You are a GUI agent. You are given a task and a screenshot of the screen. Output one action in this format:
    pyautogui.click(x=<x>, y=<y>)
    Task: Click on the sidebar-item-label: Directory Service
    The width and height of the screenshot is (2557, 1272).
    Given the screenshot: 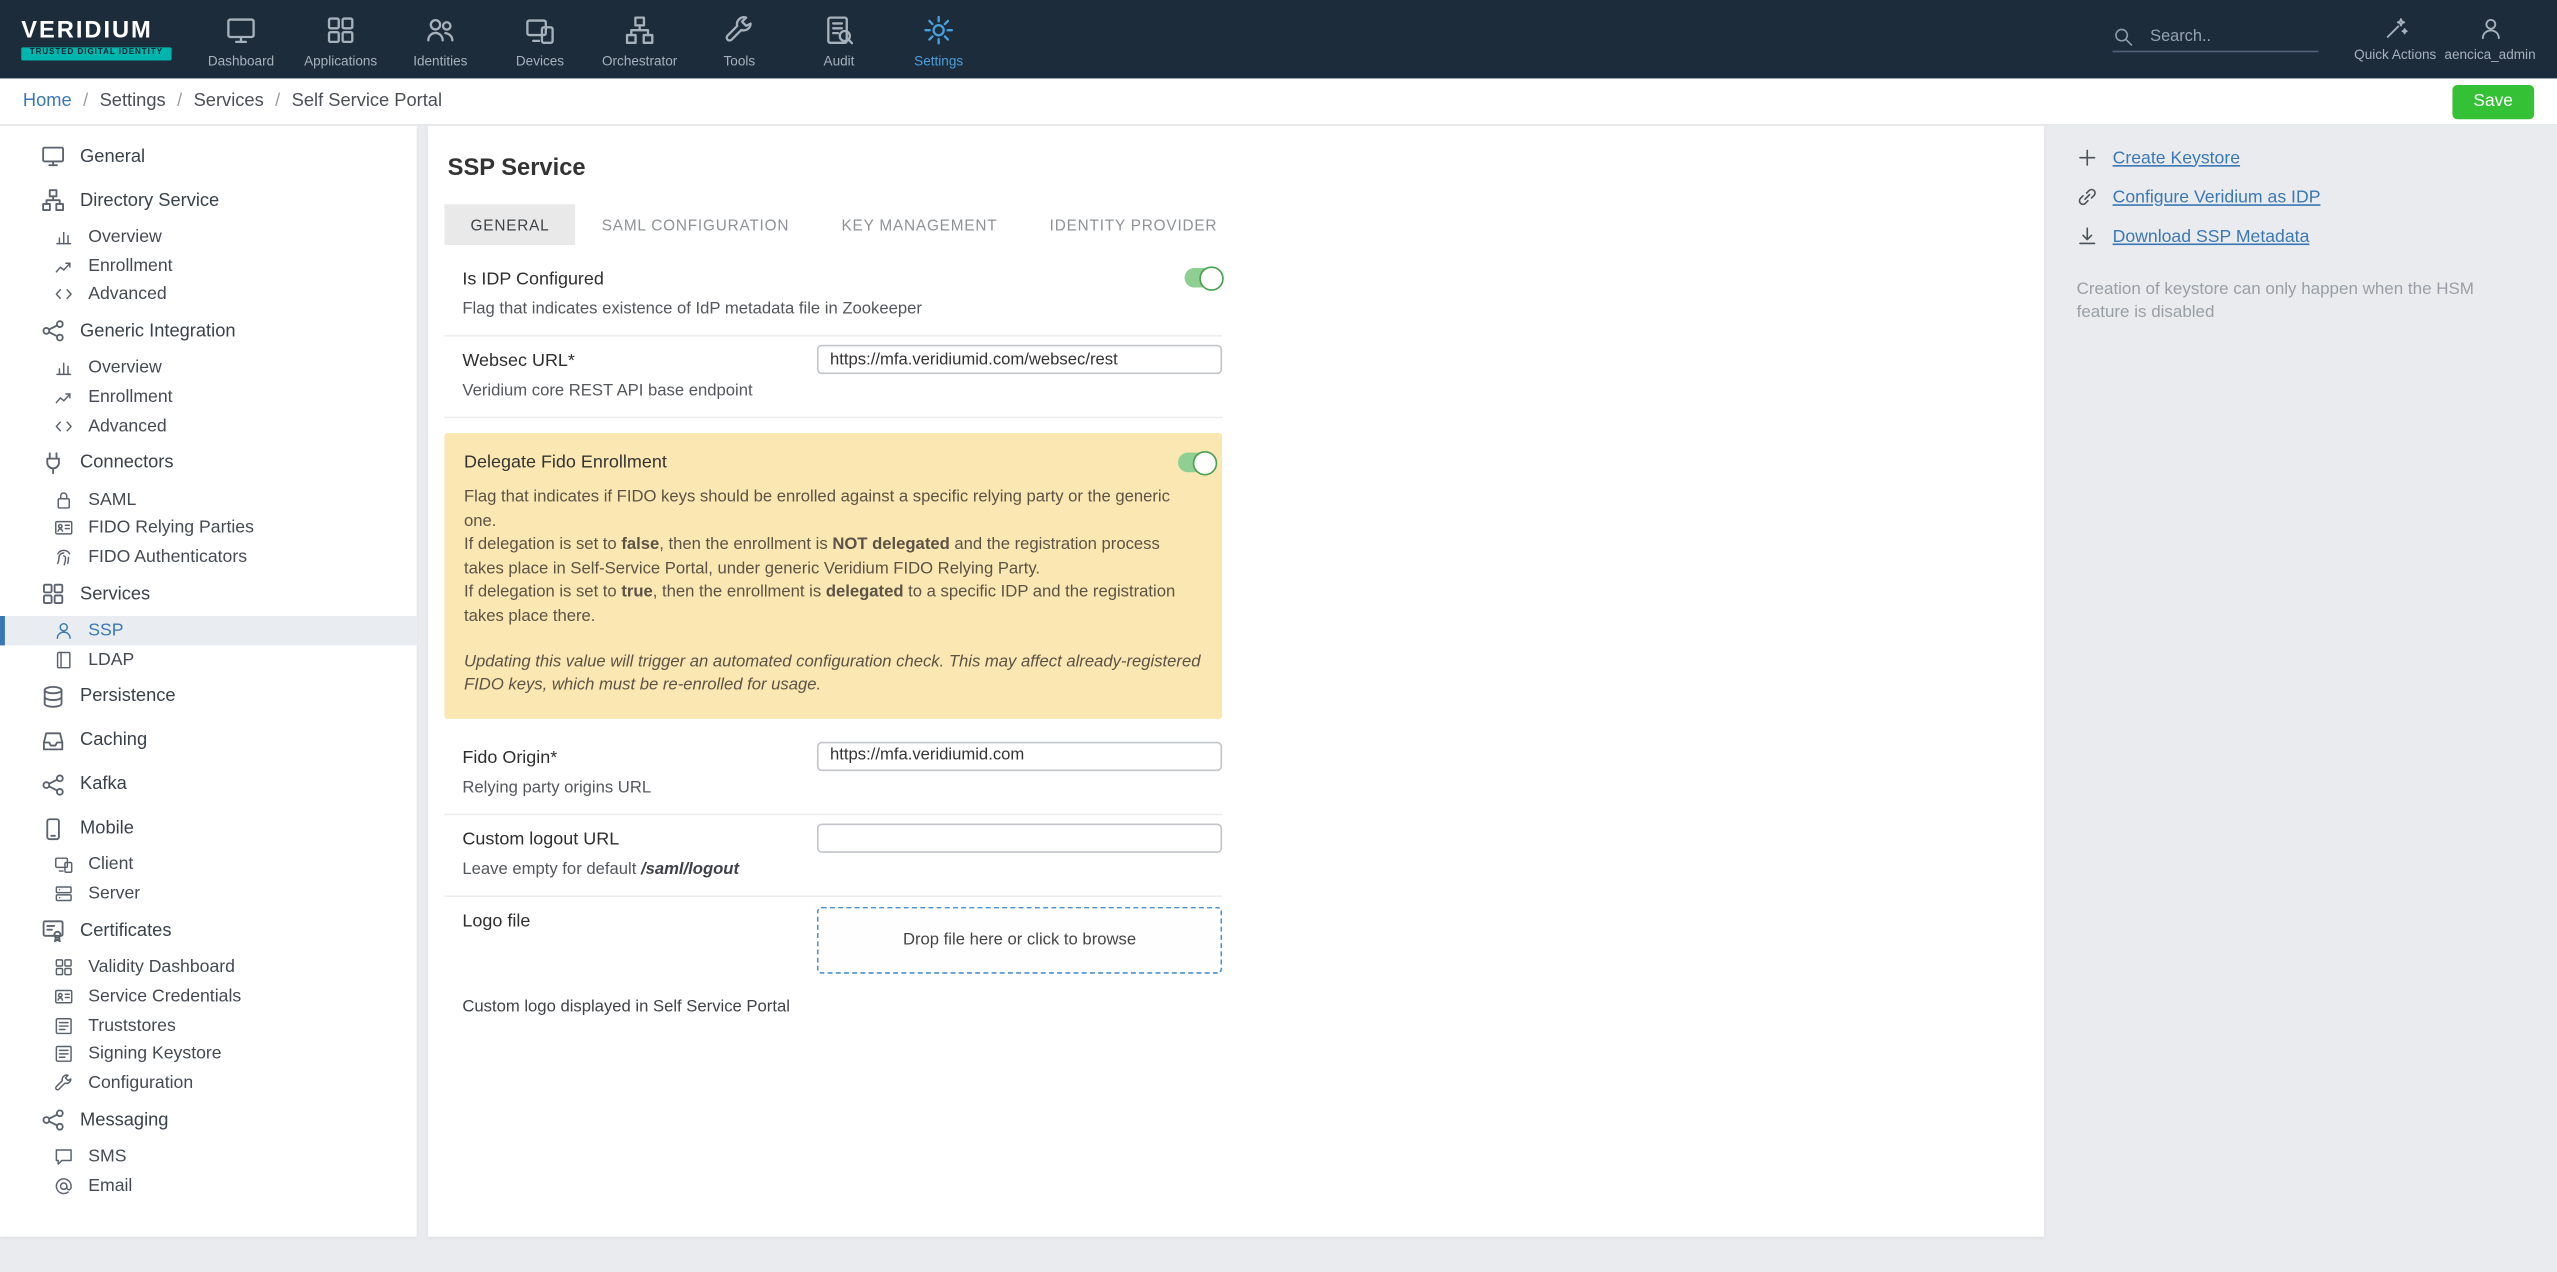 What is the action you would take?
    pyautogui.click(x=150, y=200)
    